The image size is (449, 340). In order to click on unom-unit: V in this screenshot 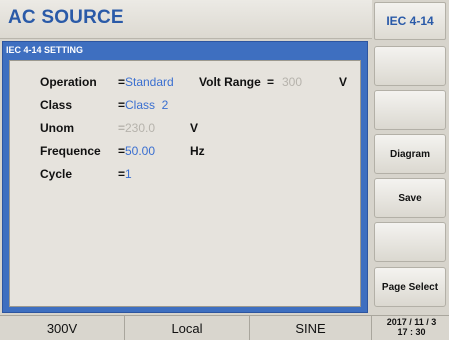, I will do `click(194, 128)`.